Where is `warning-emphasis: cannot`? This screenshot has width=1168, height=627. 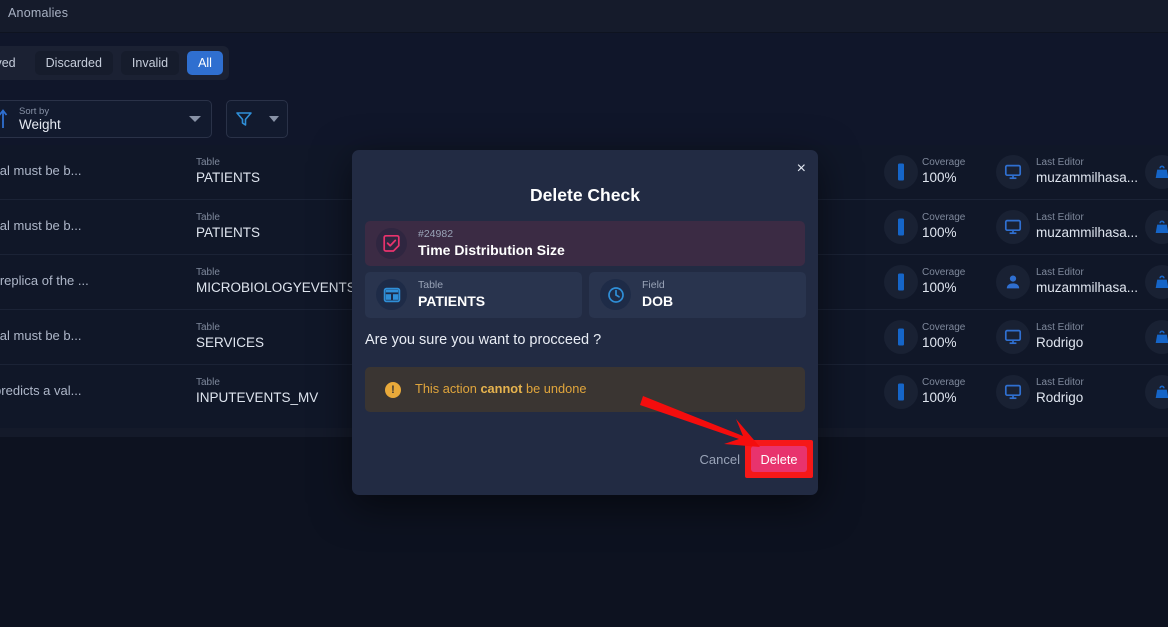
warning-emphasis: cannot is located at coordinates (501, 388).